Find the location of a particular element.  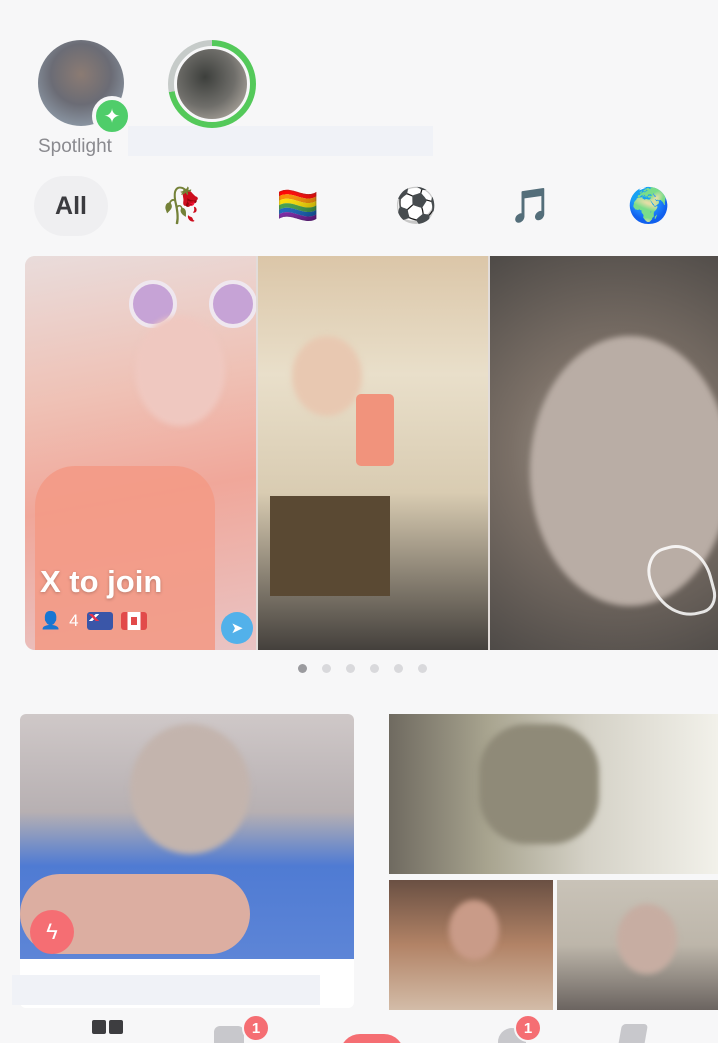

member-photo: X to join 👤 4 ➤ is located at coordinates (140, 453).